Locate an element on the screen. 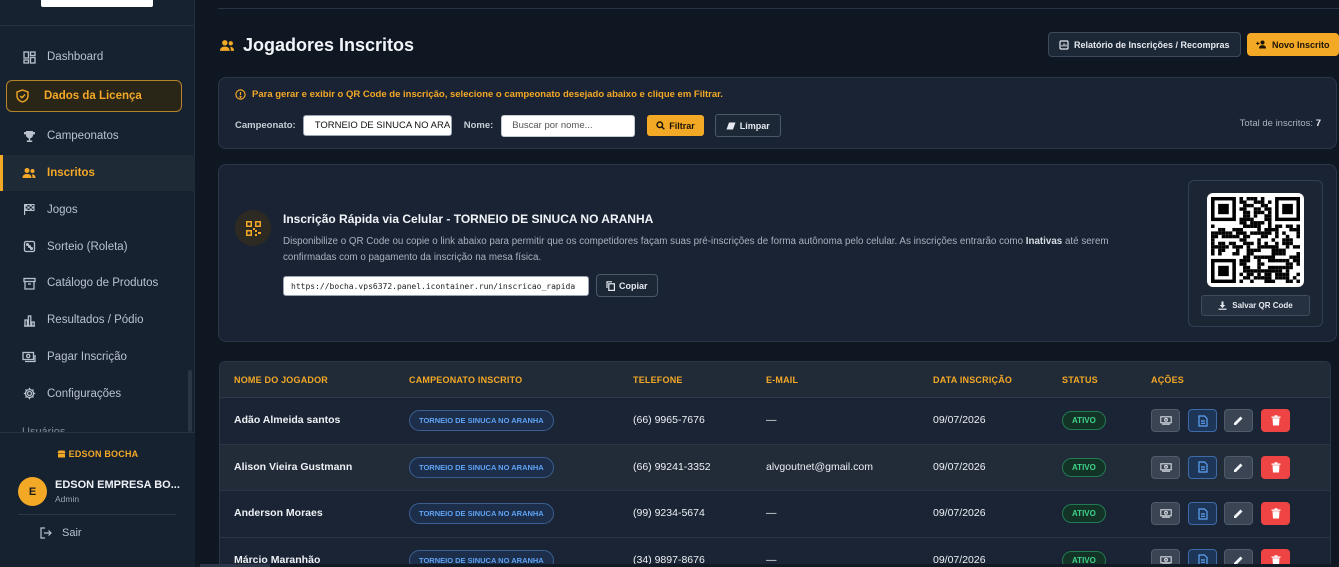  th-nome: NOME DO JOGADOR is located at coordinates (281, 380).